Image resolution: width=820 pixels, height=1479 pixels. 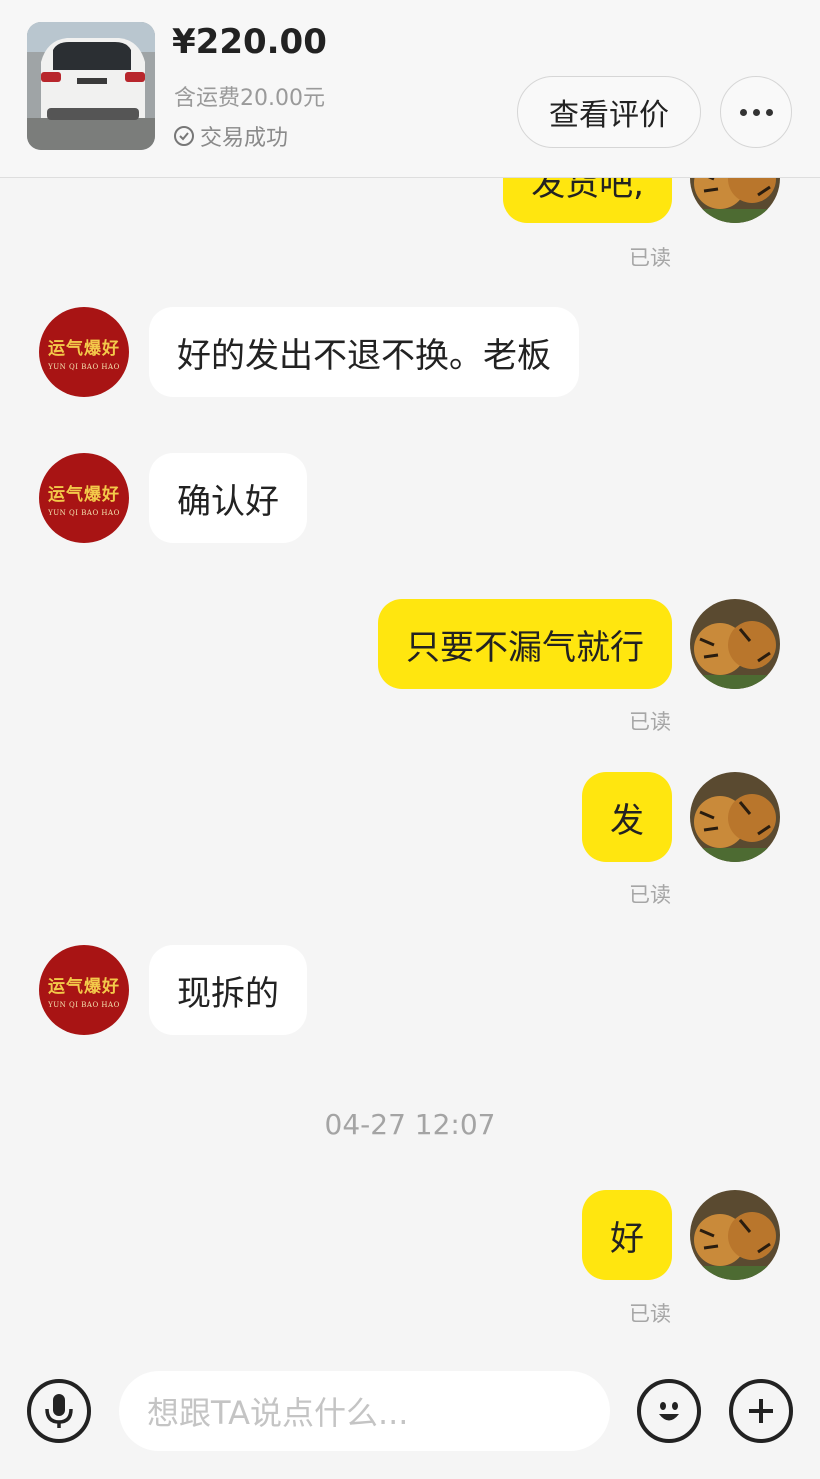 I want to click on more-button, so click(x=756, y=112).